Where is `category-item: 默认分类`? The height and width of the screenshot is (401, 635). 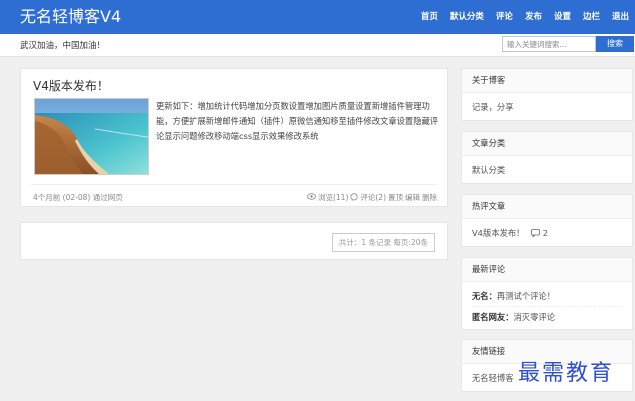 category-item: 默认分类 is located at coordinates (547, 170).